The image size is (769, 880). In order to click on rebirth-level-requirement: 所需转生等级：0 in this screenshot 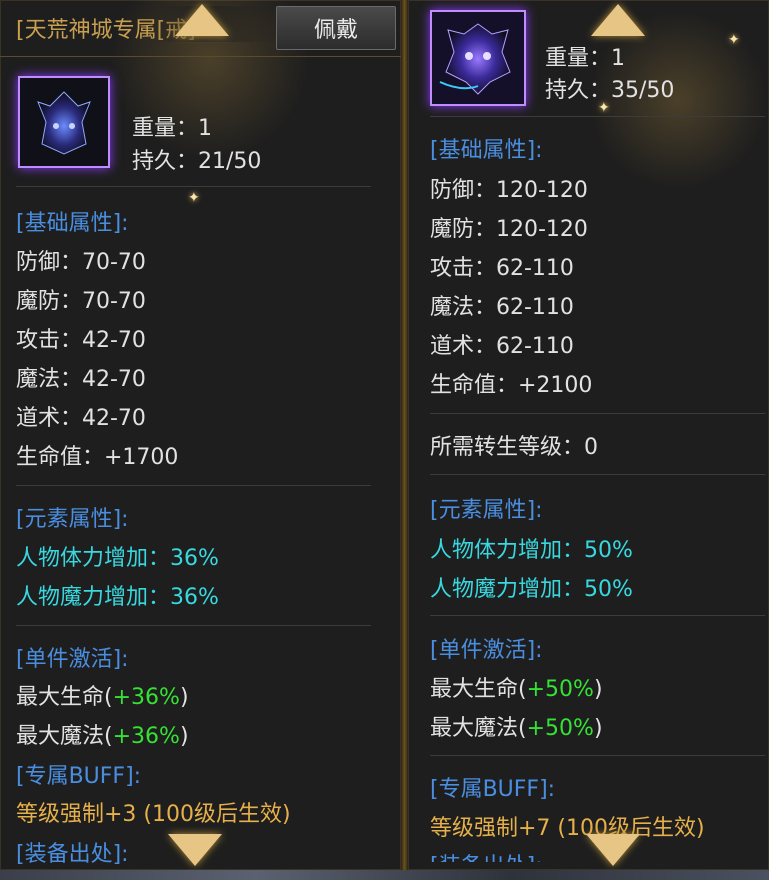, I will do `click(514, 447)`.